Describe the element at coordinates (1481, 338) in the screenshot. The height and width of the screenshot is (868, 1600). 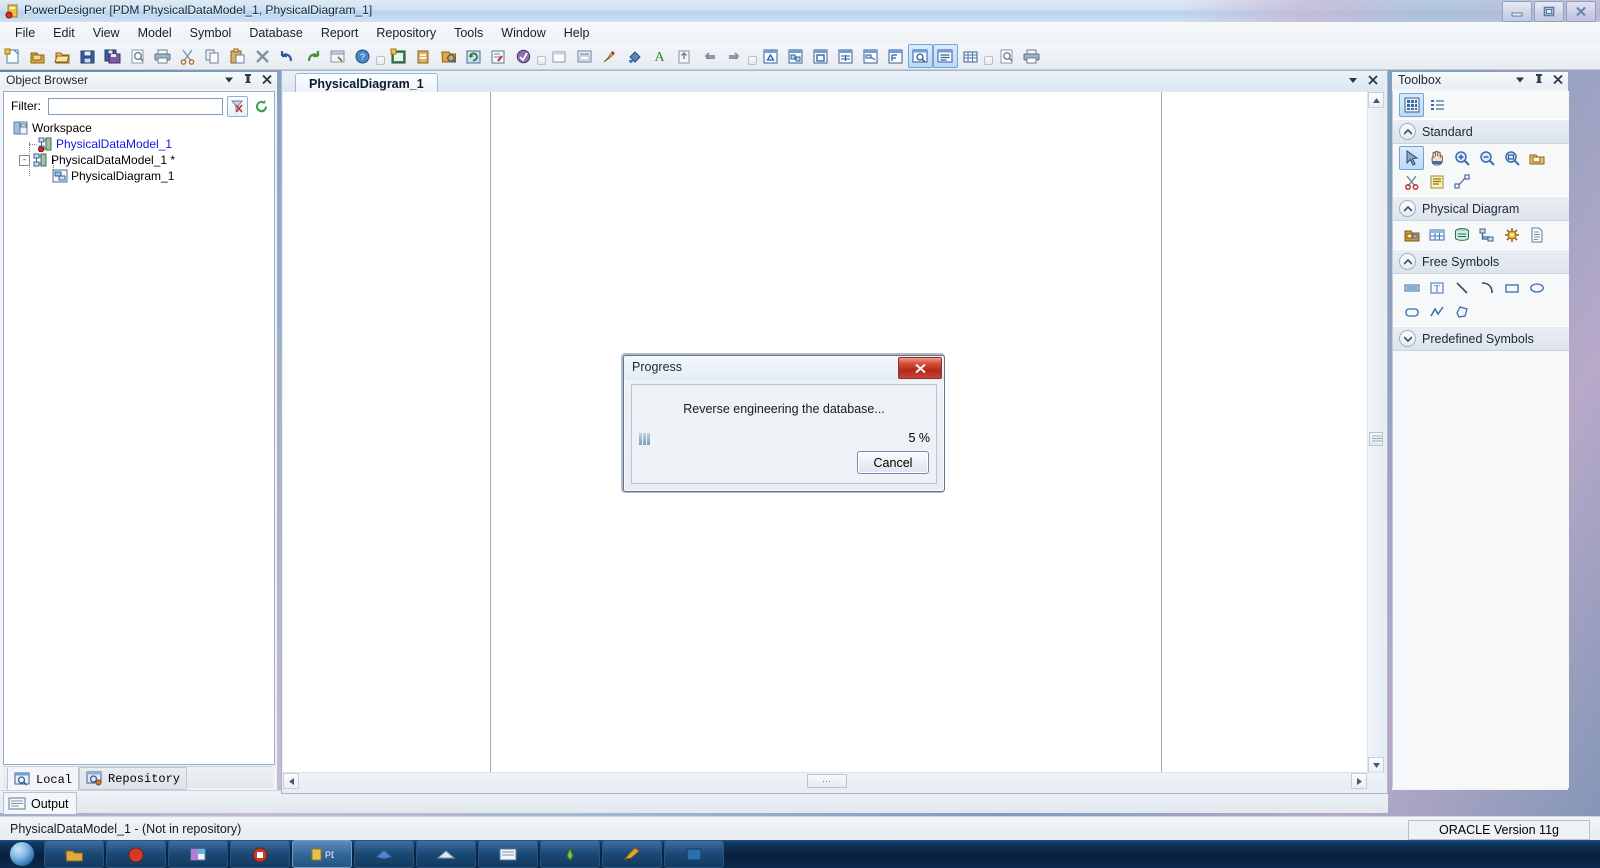
I see `toolbox-group-predefined-symbols: Predefined Symbols` at that location.